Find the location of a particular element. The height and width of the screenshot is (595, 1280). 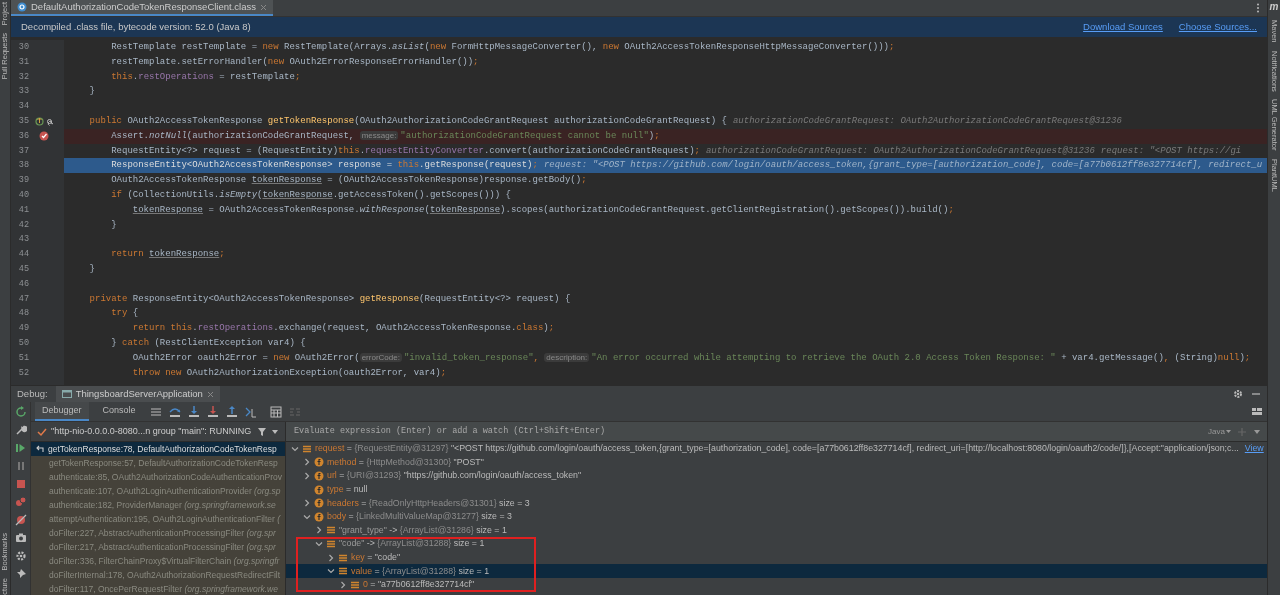

session-tab: ThingsboardServerApplication is located at coordinates (137, 394).